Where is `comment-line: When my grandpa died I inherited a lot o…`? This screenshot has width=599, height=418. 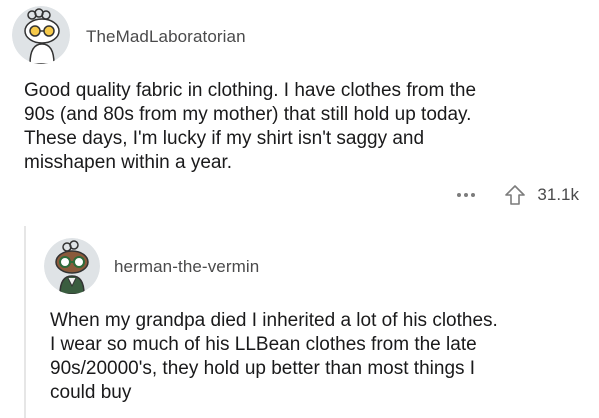
comment-line: When my grandpa died I inherited a lot o… is located at coordinates (274, 320).